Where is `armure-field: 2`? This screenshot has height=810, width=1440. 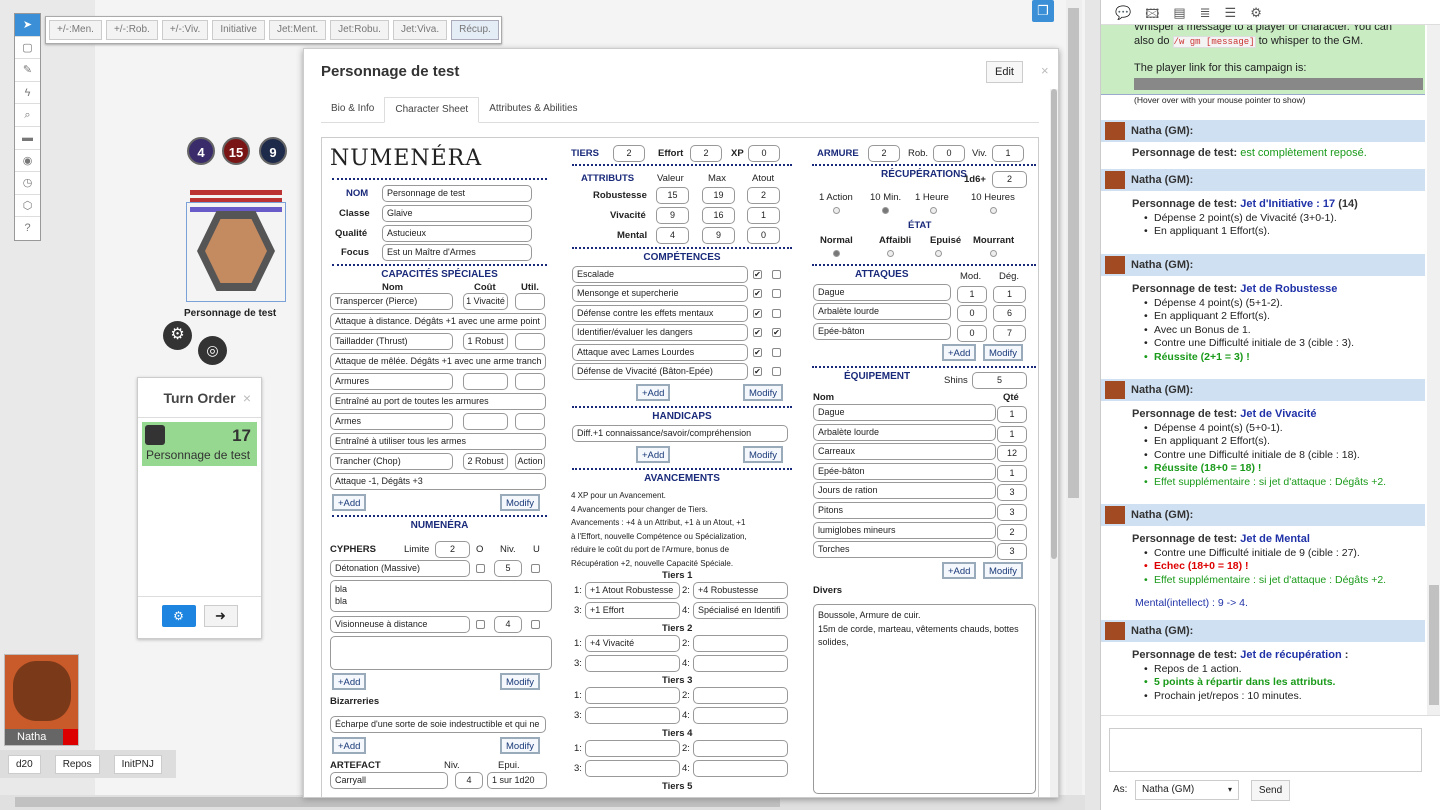 armure-field: 2 is located at coordinates (884, 153).